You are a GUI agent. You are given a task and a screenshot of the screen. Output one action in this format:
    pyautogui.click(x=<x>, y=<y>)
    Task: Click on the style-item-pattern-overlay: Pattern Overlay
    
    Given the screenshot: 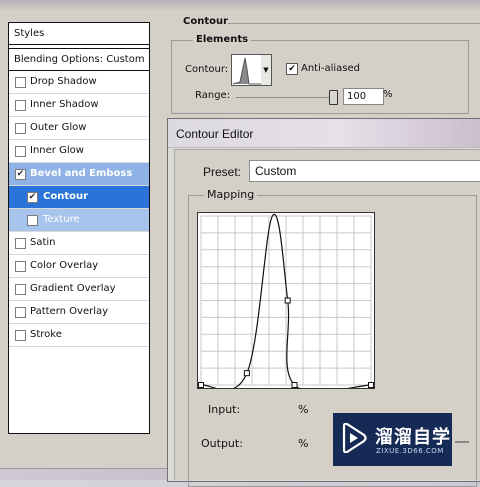 What is the action you would take?
    pyautogui.click(x=79, y=312)
    